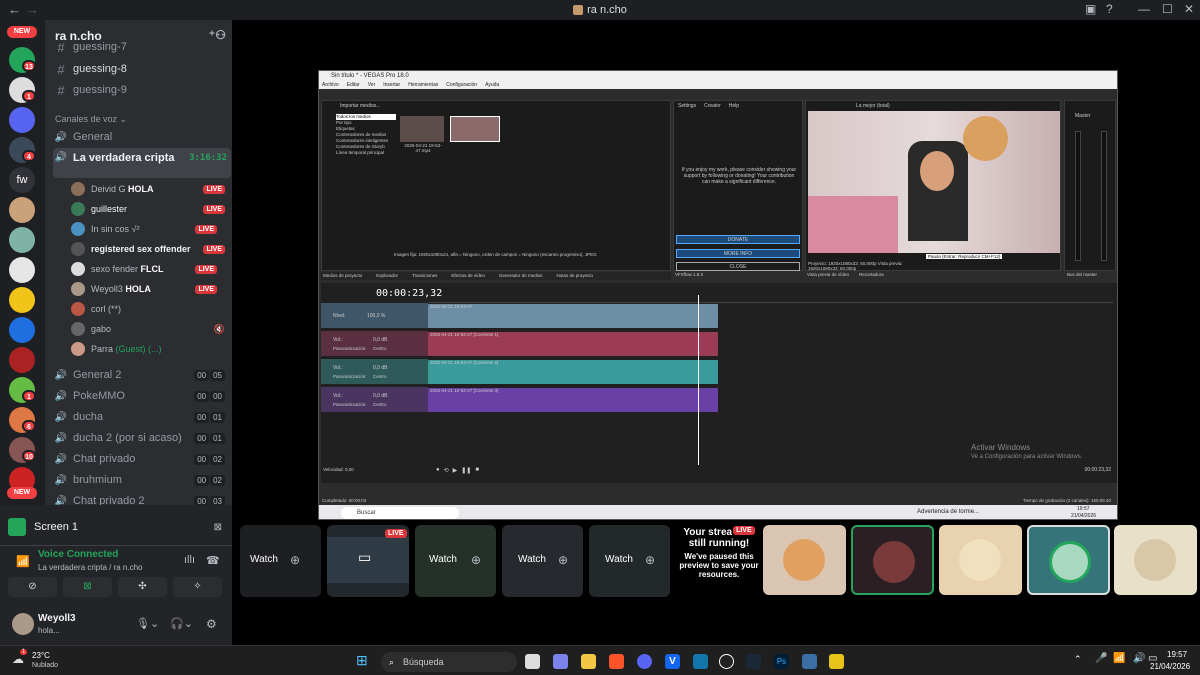 This screenshot has height=675, width=1200. What do you see at coordinates (438, 470) in the screenshot?
I see `record-icon: ●` at bounding box center [438, 470].